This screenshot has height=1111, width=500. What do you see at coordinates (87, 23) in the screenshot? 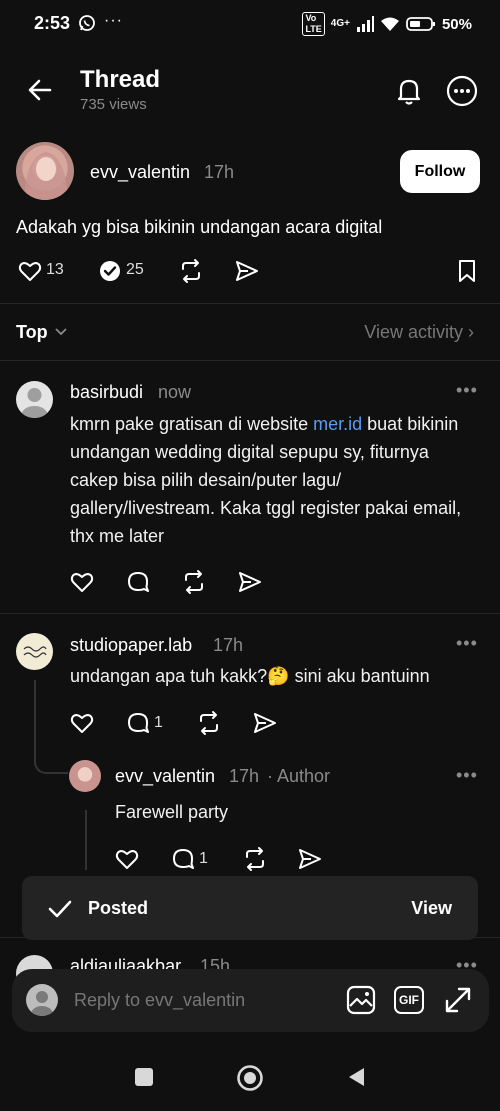
I see `whatsapp-icon` at bounding box center [87, 23].